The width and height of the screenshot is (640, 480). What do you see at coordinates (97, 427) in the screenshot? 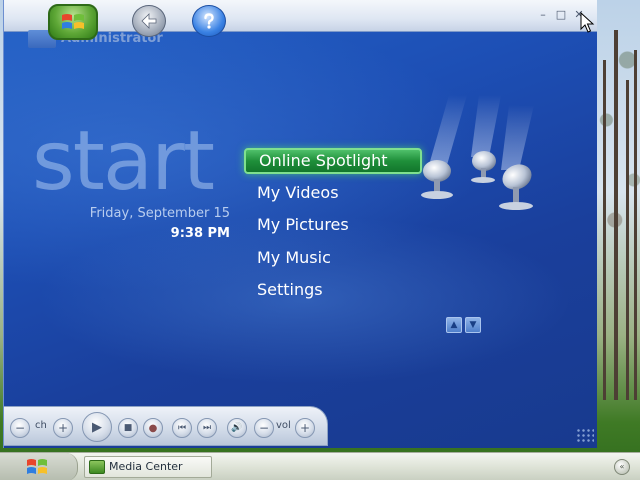
I see `play-button: ▶` at bounding box center [97, 427].